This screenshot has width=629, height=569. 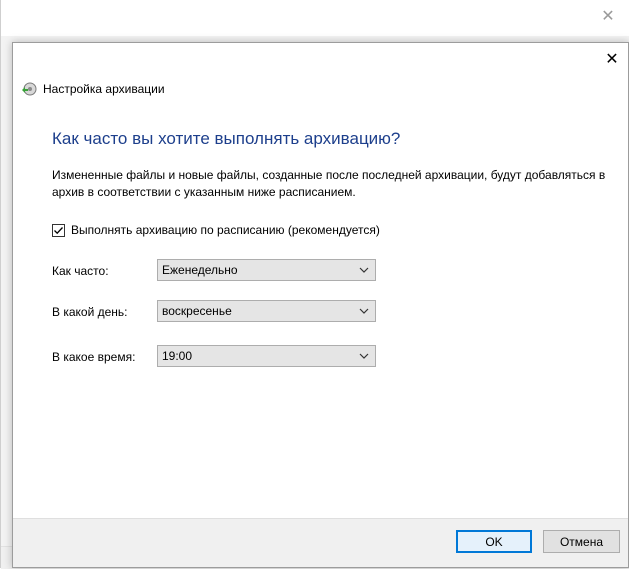 I want to click on ok-button: OK, so click(x=494, y=541).